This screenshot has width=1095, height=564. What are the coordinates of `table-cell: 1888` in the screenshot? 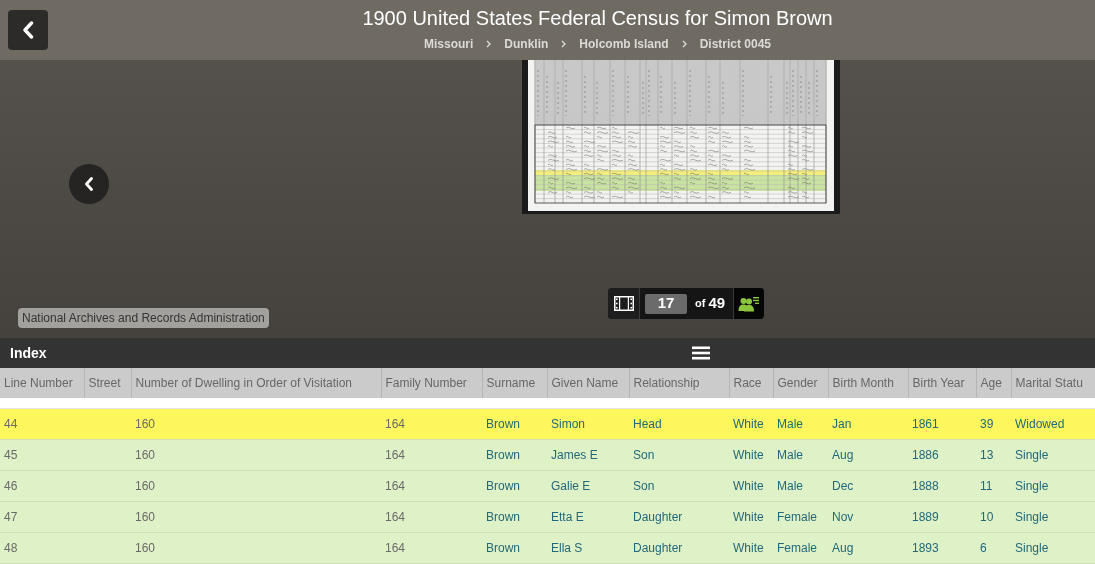 It's located at (942, 485).